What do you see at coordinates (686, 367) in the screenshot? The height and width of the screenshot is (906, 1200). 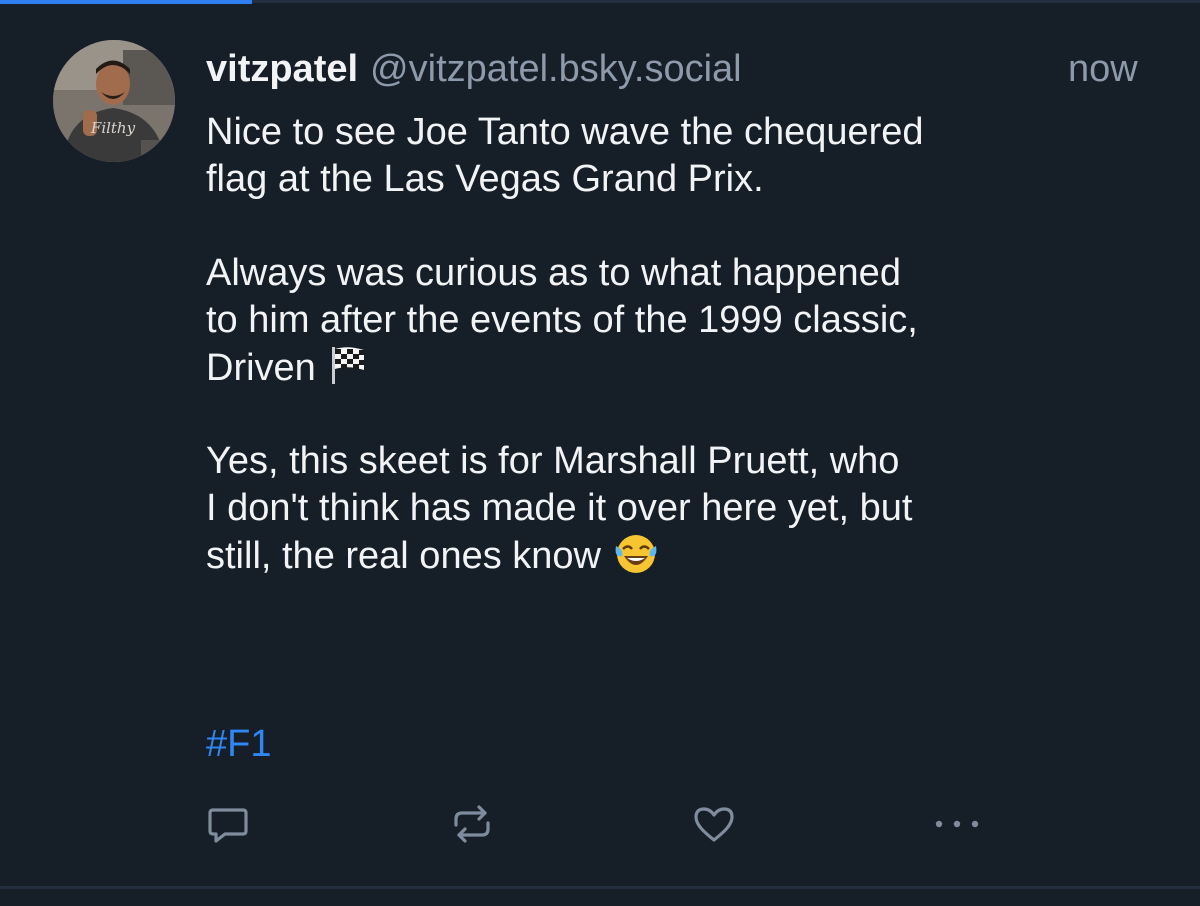 I see `post-line-with-flag: Driven` at bounding box center [686, 367].